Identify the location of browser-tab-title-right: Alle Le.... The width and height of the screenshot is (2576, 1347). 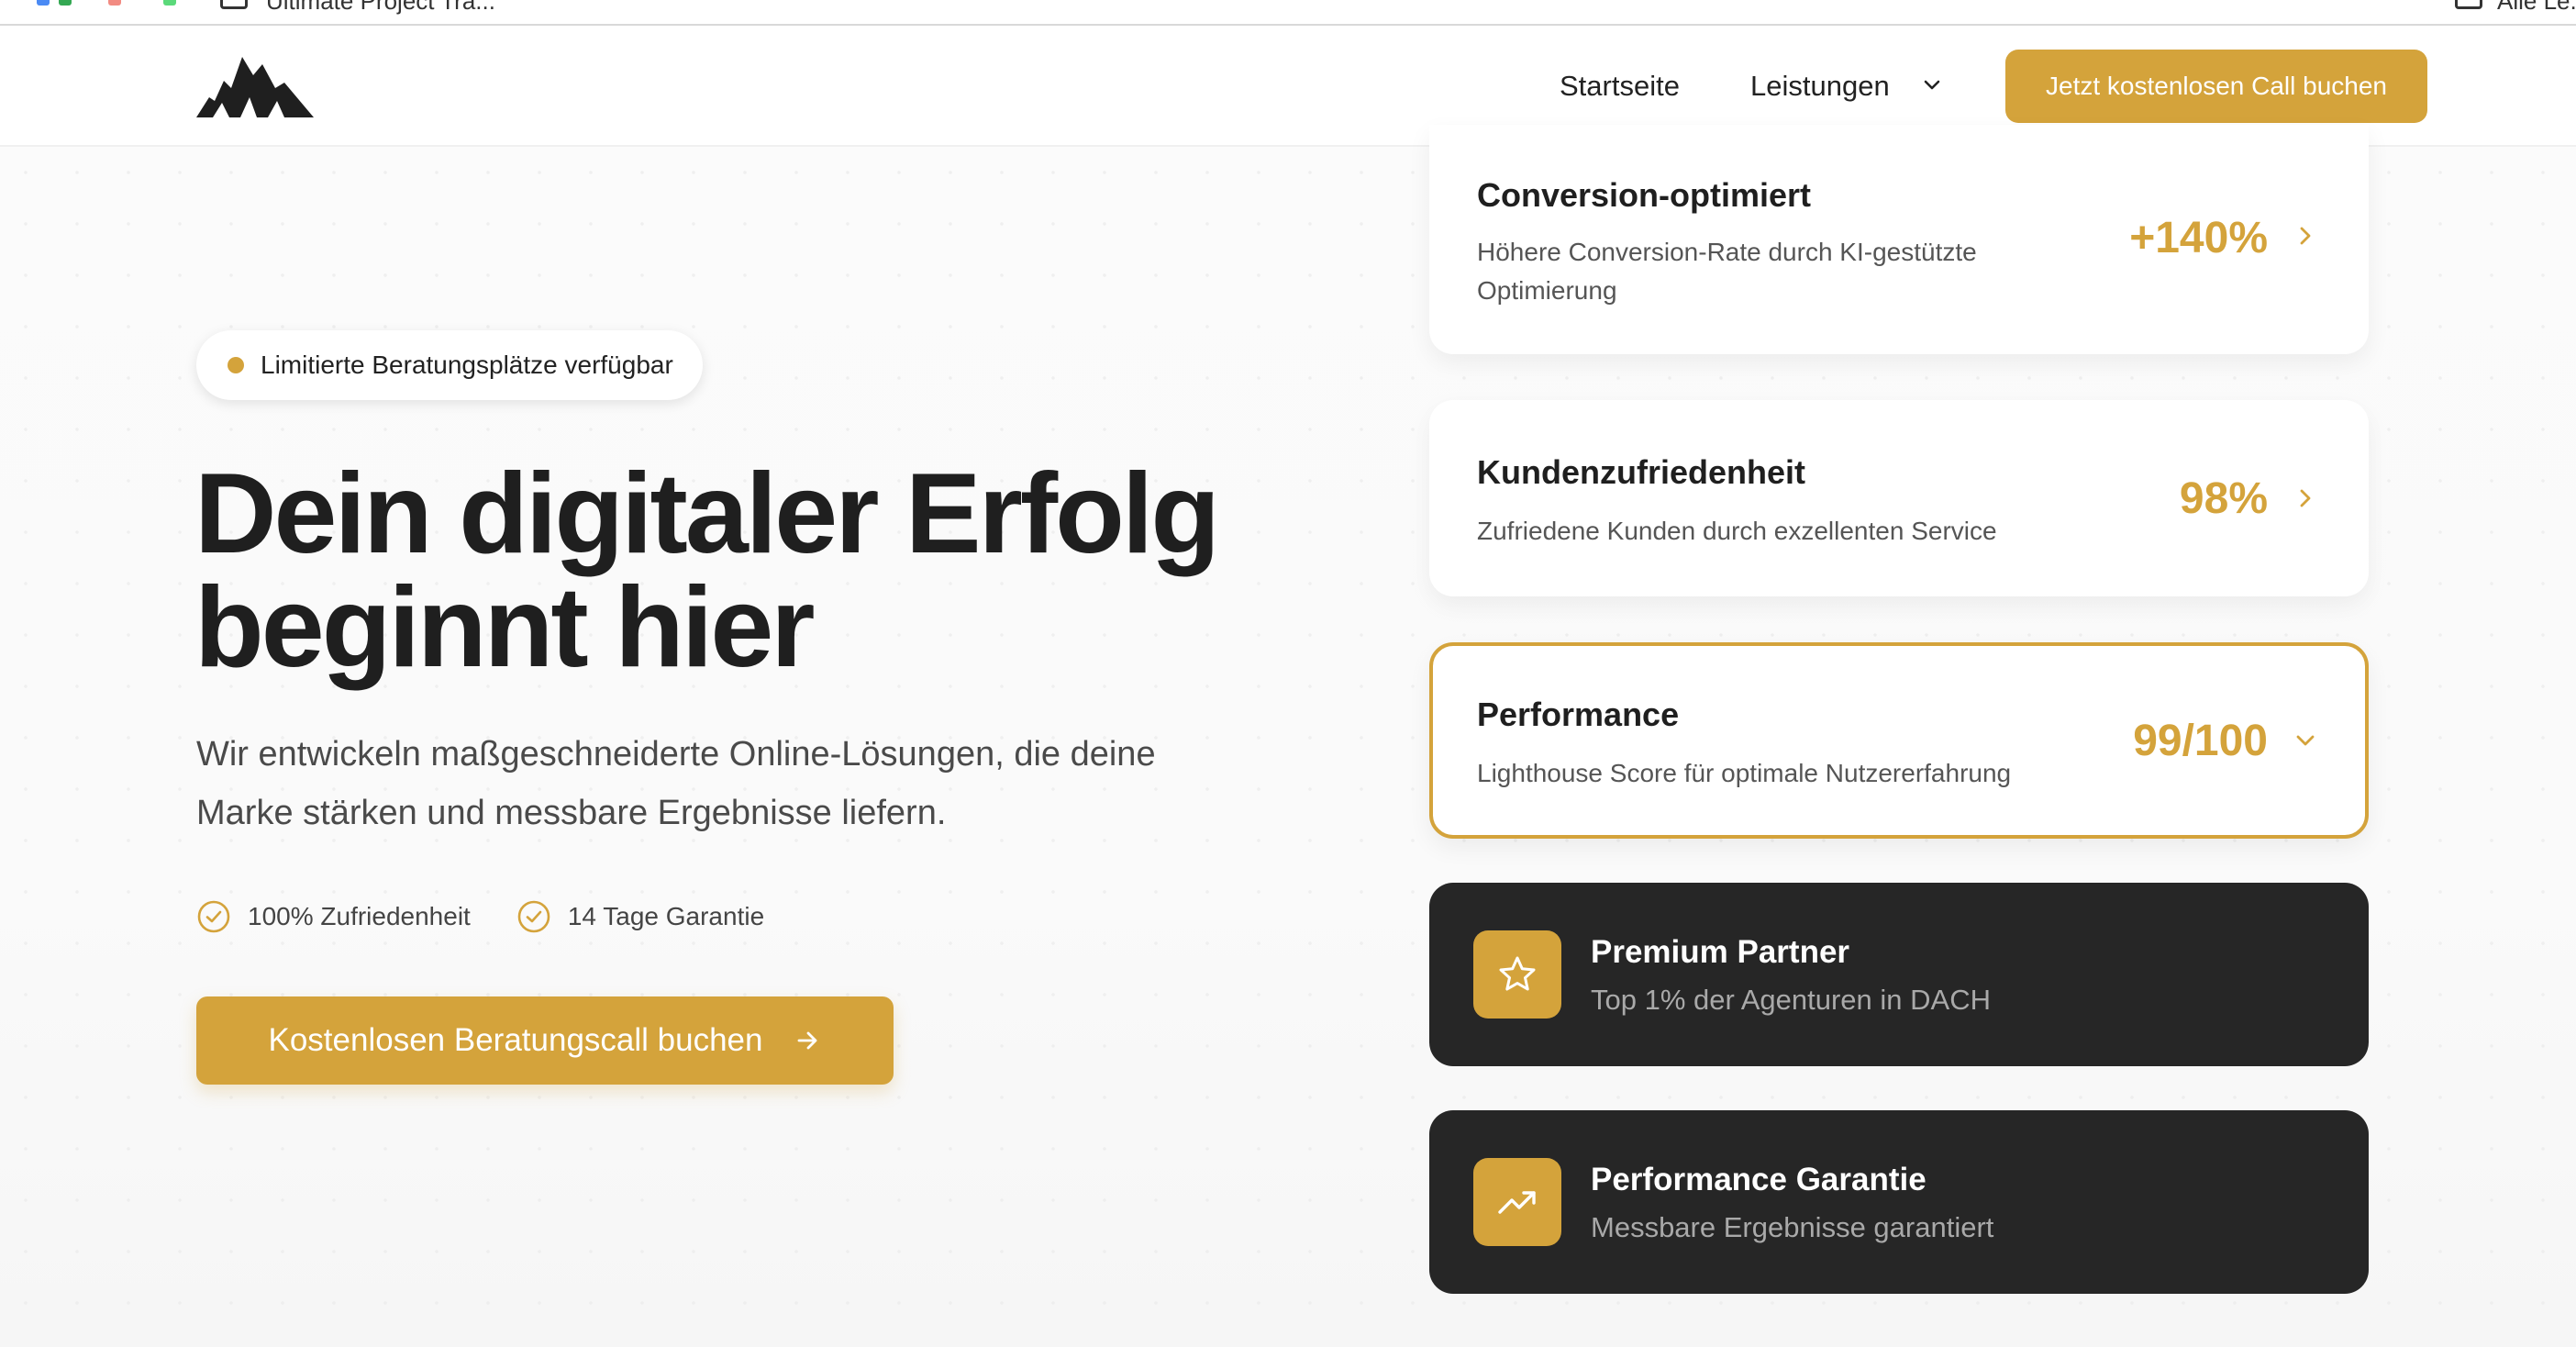
(2536, 8).